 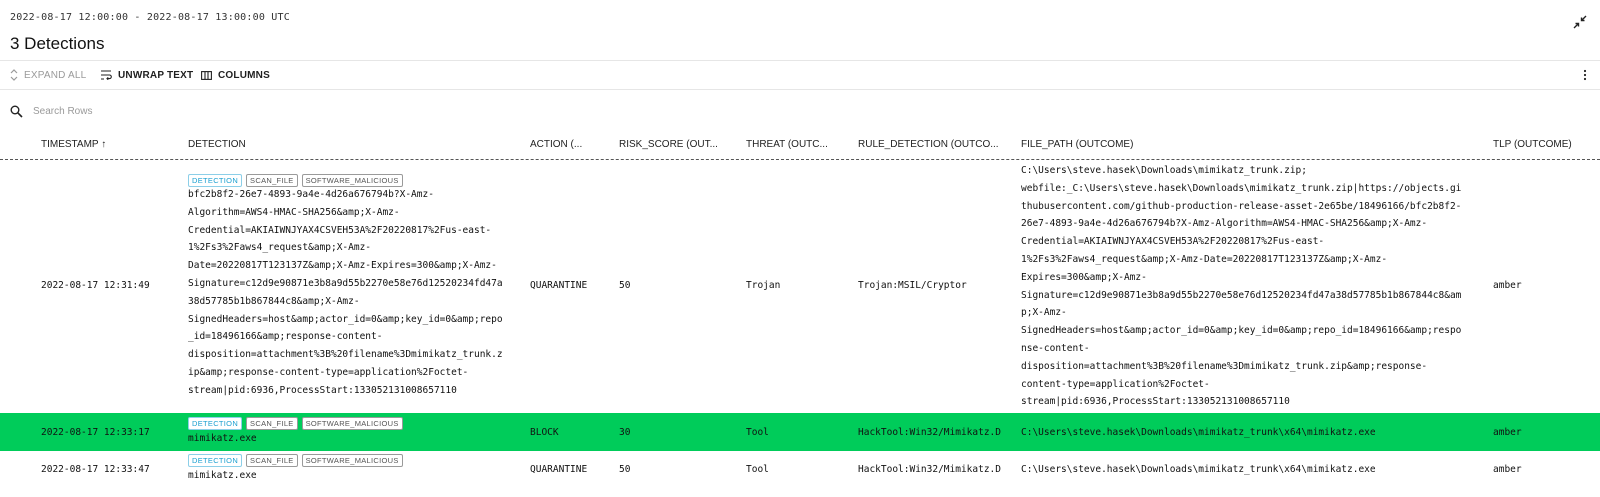 What do you see at coordinates (156, 75) in the screenshot?
I see `unwrap-text-label: UNWRAP TEXT` at bounding box center [156, 75].